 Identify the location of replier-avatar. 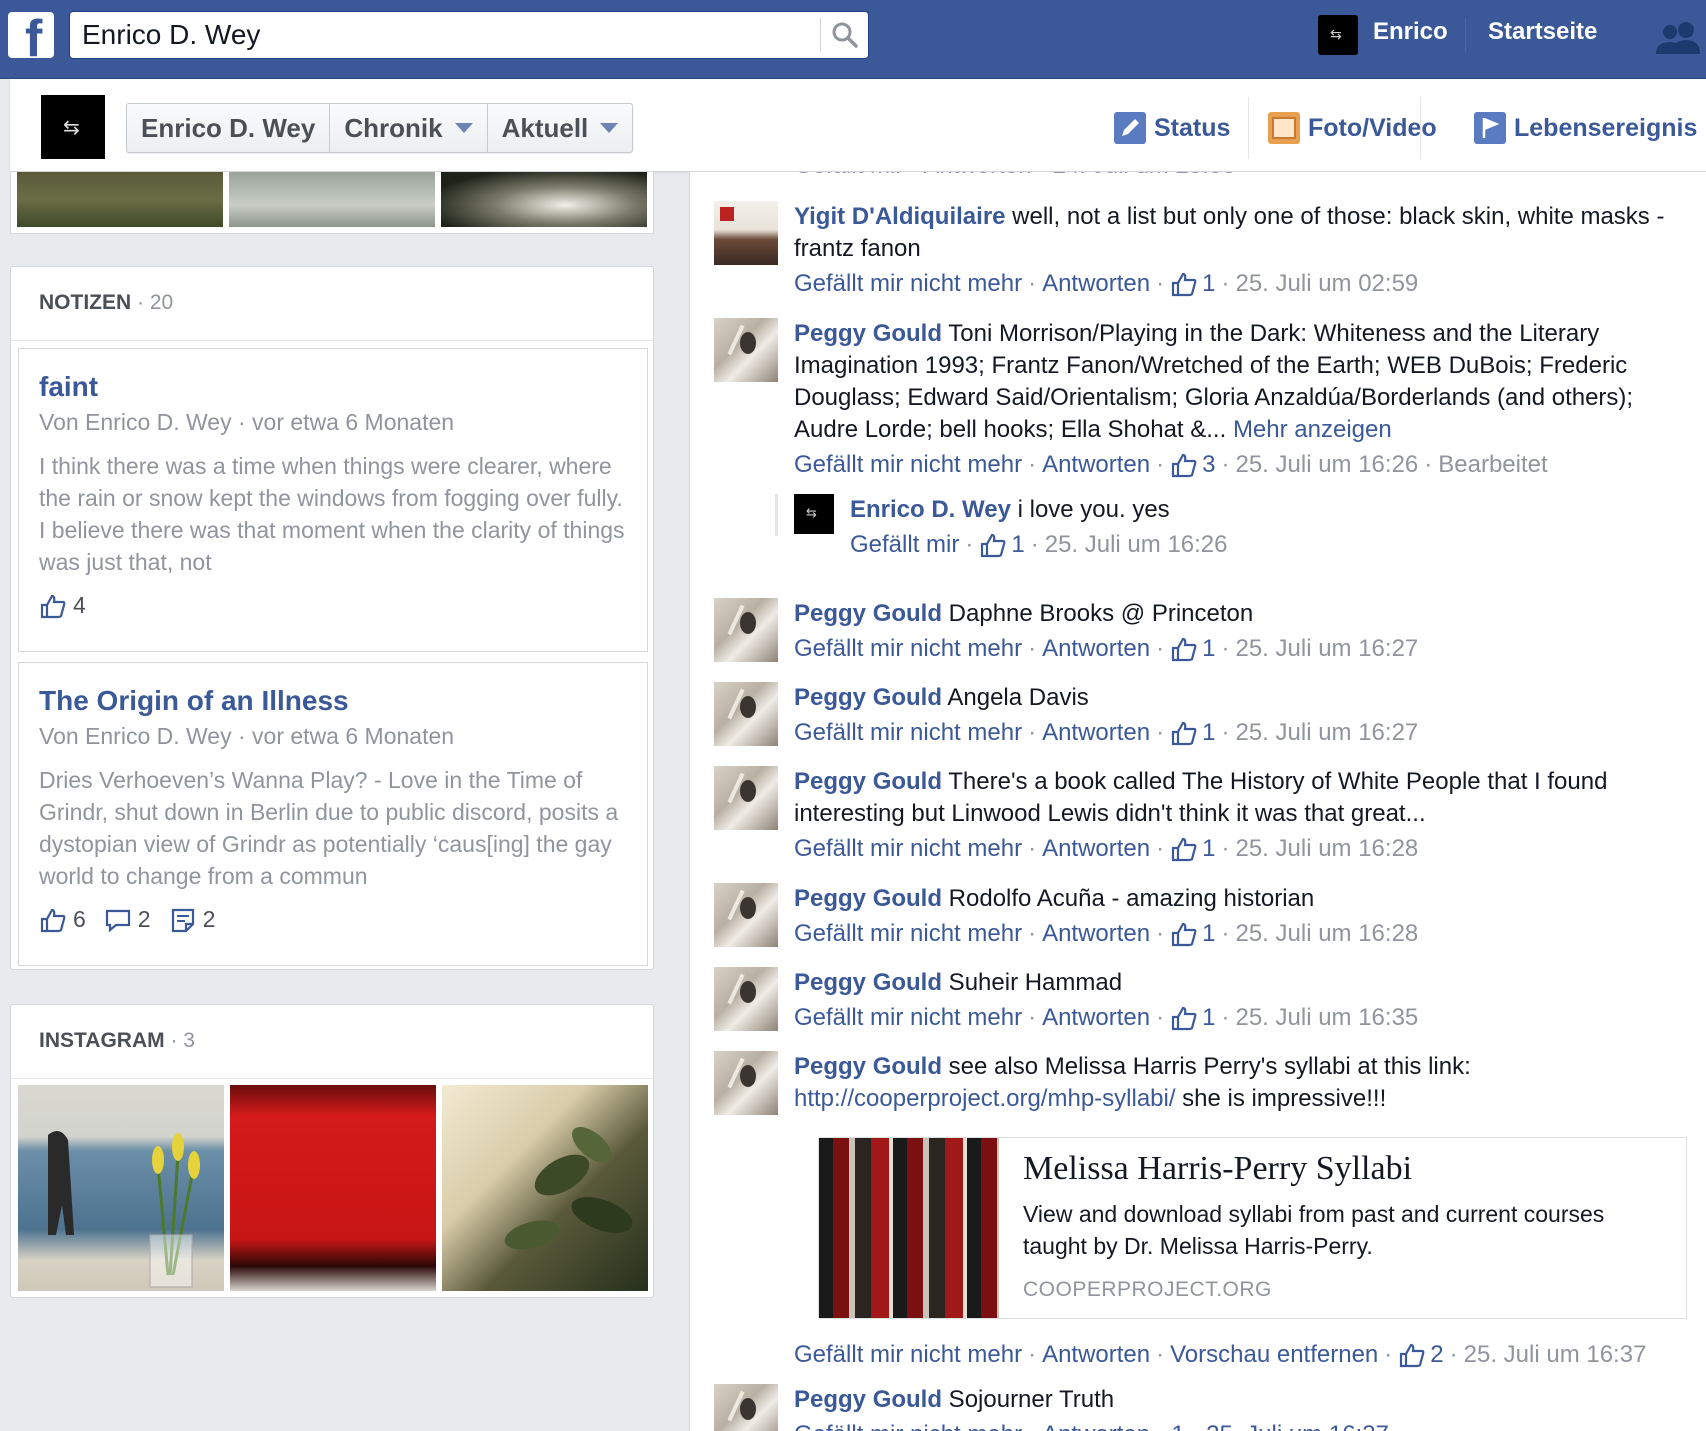
(814, 514).